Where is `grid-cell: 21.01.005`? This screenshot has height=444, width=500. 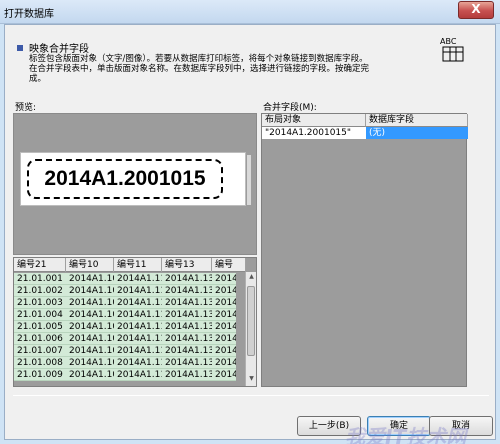
grid-cell: 21.01.005 is located at coordinates (40, 327).